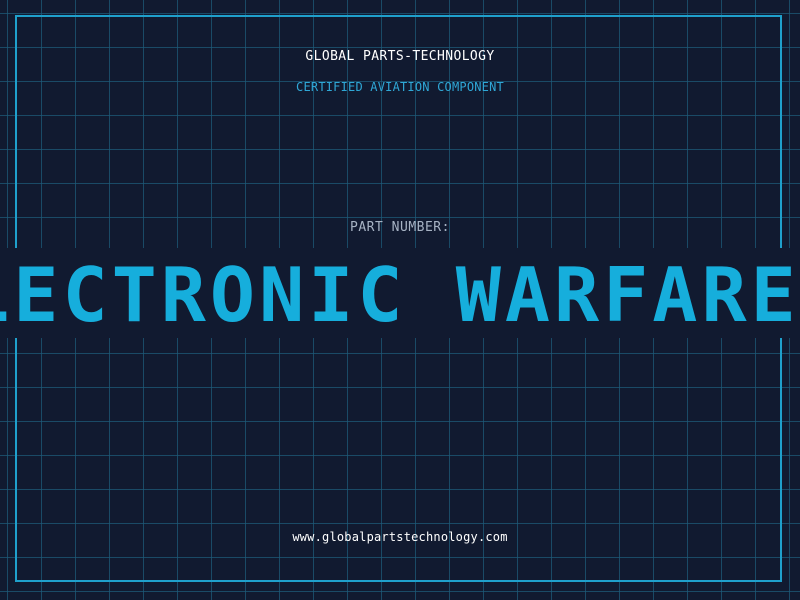 This screenshot has width=800, height=600. I want to click on certification-subtitle: CERTIFIED AVIATION COMPONENT, so click(400, 87).